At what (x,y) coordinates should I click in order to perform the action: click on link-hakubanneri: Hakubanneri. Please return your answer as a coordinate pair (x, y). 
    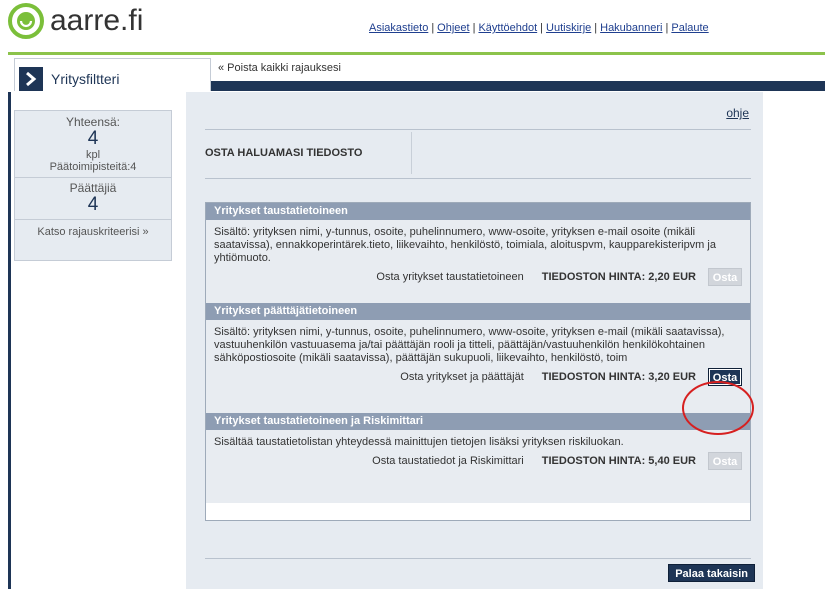
    Looking at the image, I should click on (631, 28).